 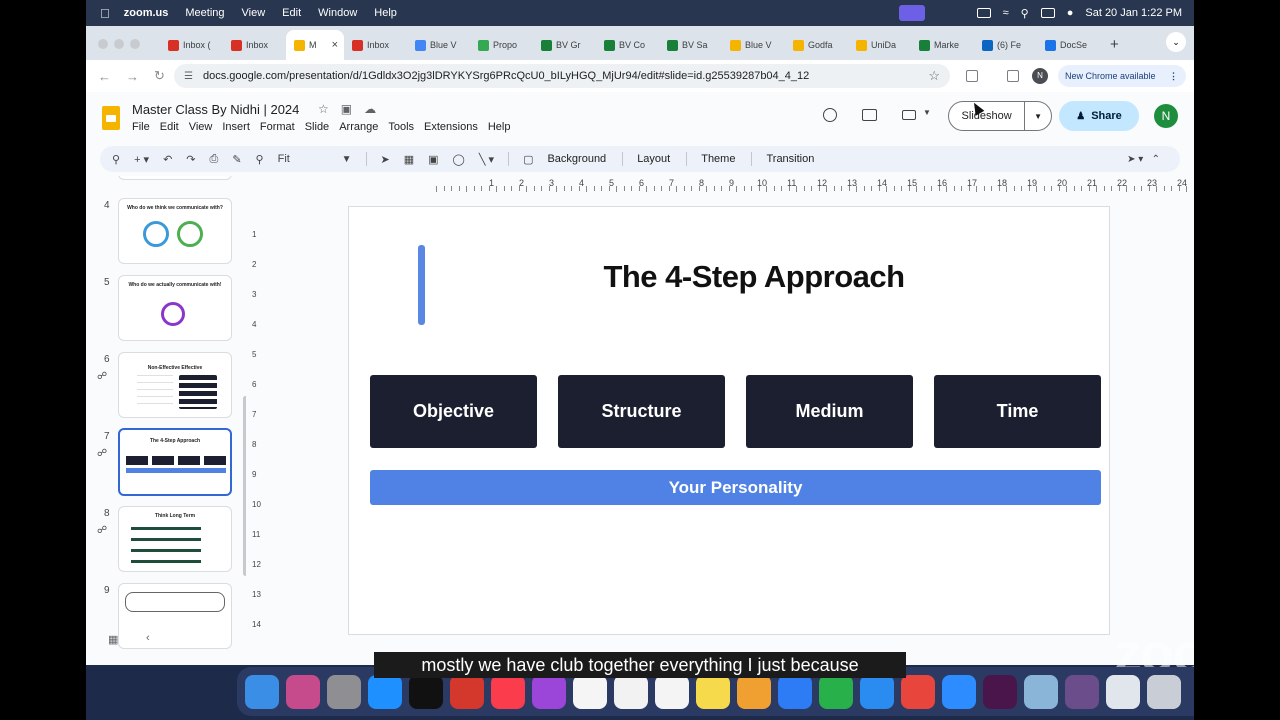 What do you see at coordinates (459, 159) in the screenshot?
I see `shape-icon: ◯` at bounding box center [459, 159].